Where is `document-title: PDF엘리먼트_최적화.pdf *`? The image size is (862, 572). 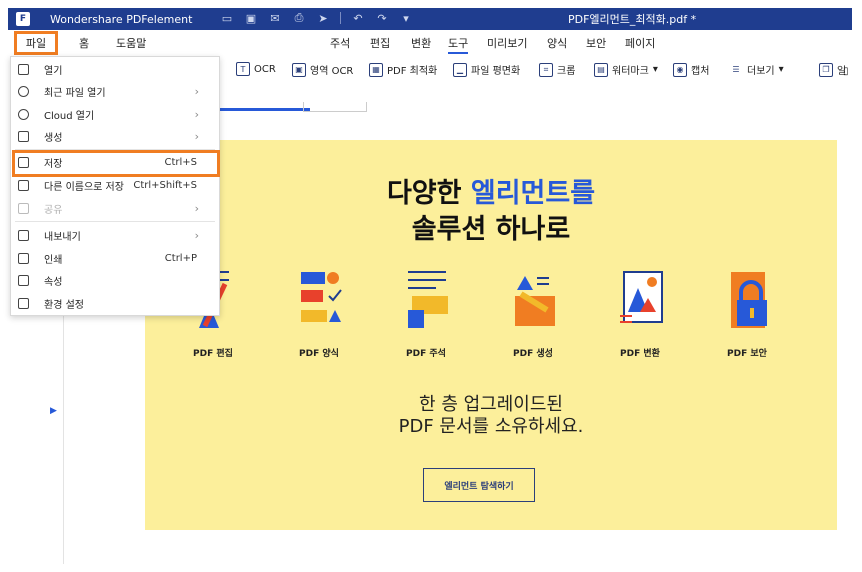 document-title: PDF엘리먼트_최적화.pdf * is located at coordinates (632, 19).